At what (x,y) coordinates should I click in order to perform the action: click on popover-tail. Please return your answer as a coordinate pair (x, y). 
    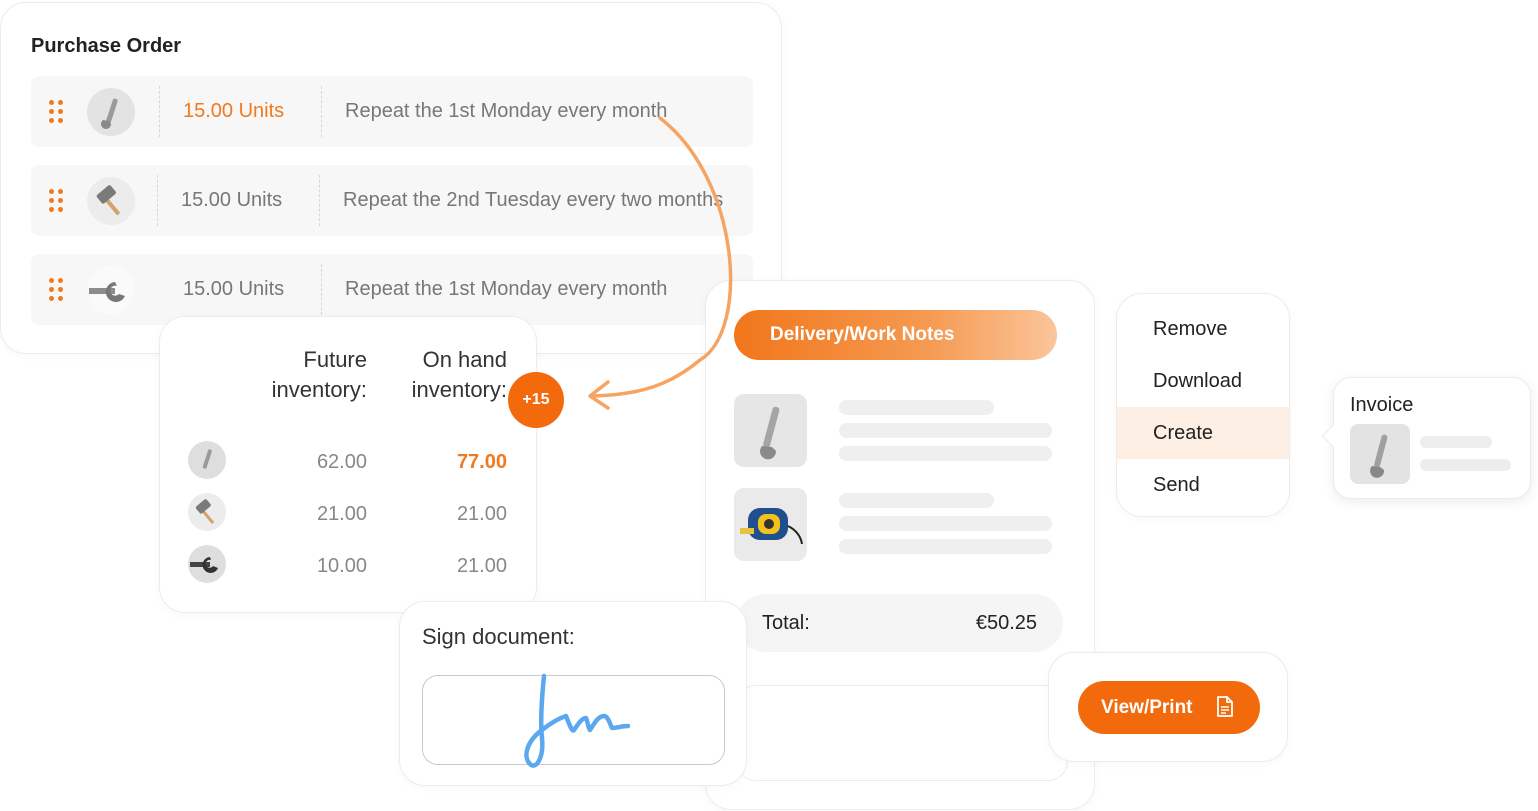
    Looking at the image, I should click on (1333, 436).